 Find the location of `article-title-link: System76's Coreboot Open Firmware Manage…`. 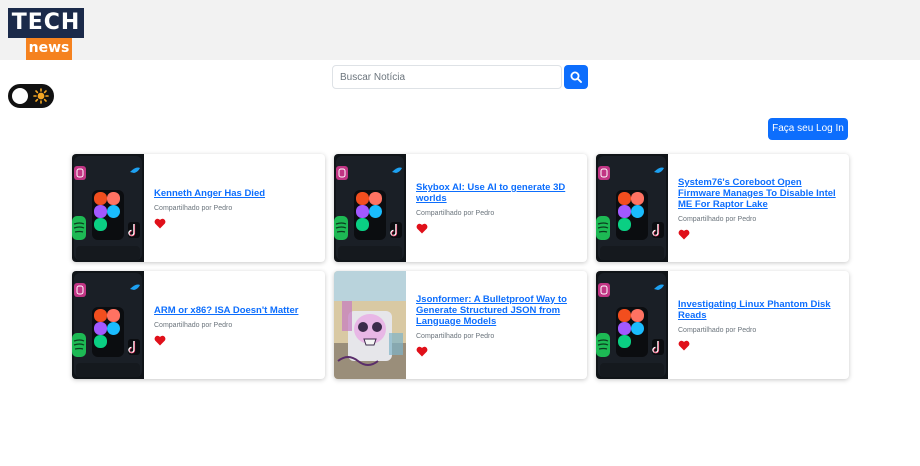

article-title-link: System76's Coreboot Open Firmware Manage… is located at coordinates (759, 193).